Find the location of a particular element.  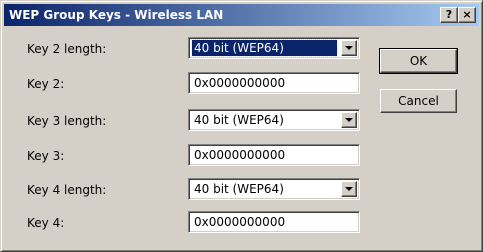

key3-length-dropdown-button is located at coordinates (349, 120).